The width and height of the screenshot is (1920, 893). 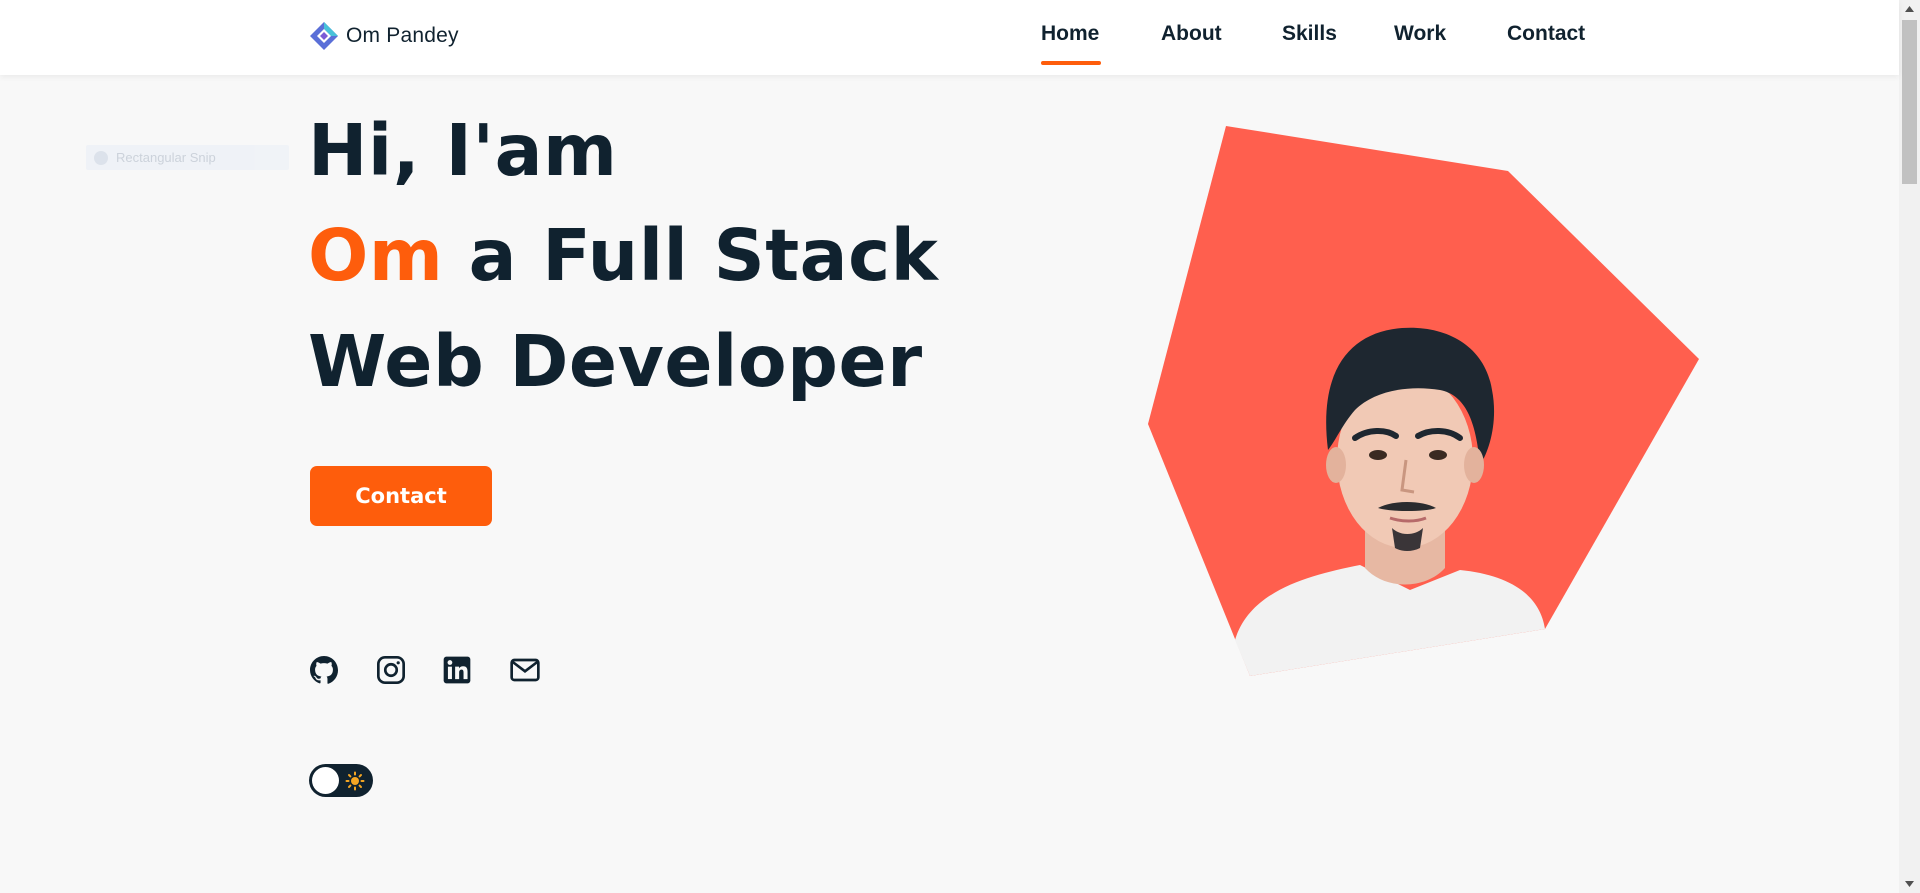 What do you see at coordinates (355, 781) in the screenshot?
I see `sun-icon` at bounding box center [355, 781].